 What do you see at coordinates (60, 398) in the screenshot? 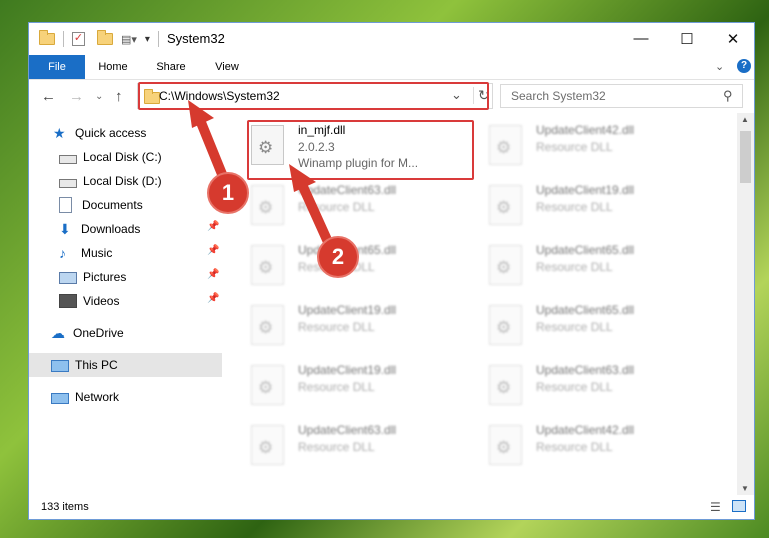
I see `network-icon` at bounding box center [60, 398].